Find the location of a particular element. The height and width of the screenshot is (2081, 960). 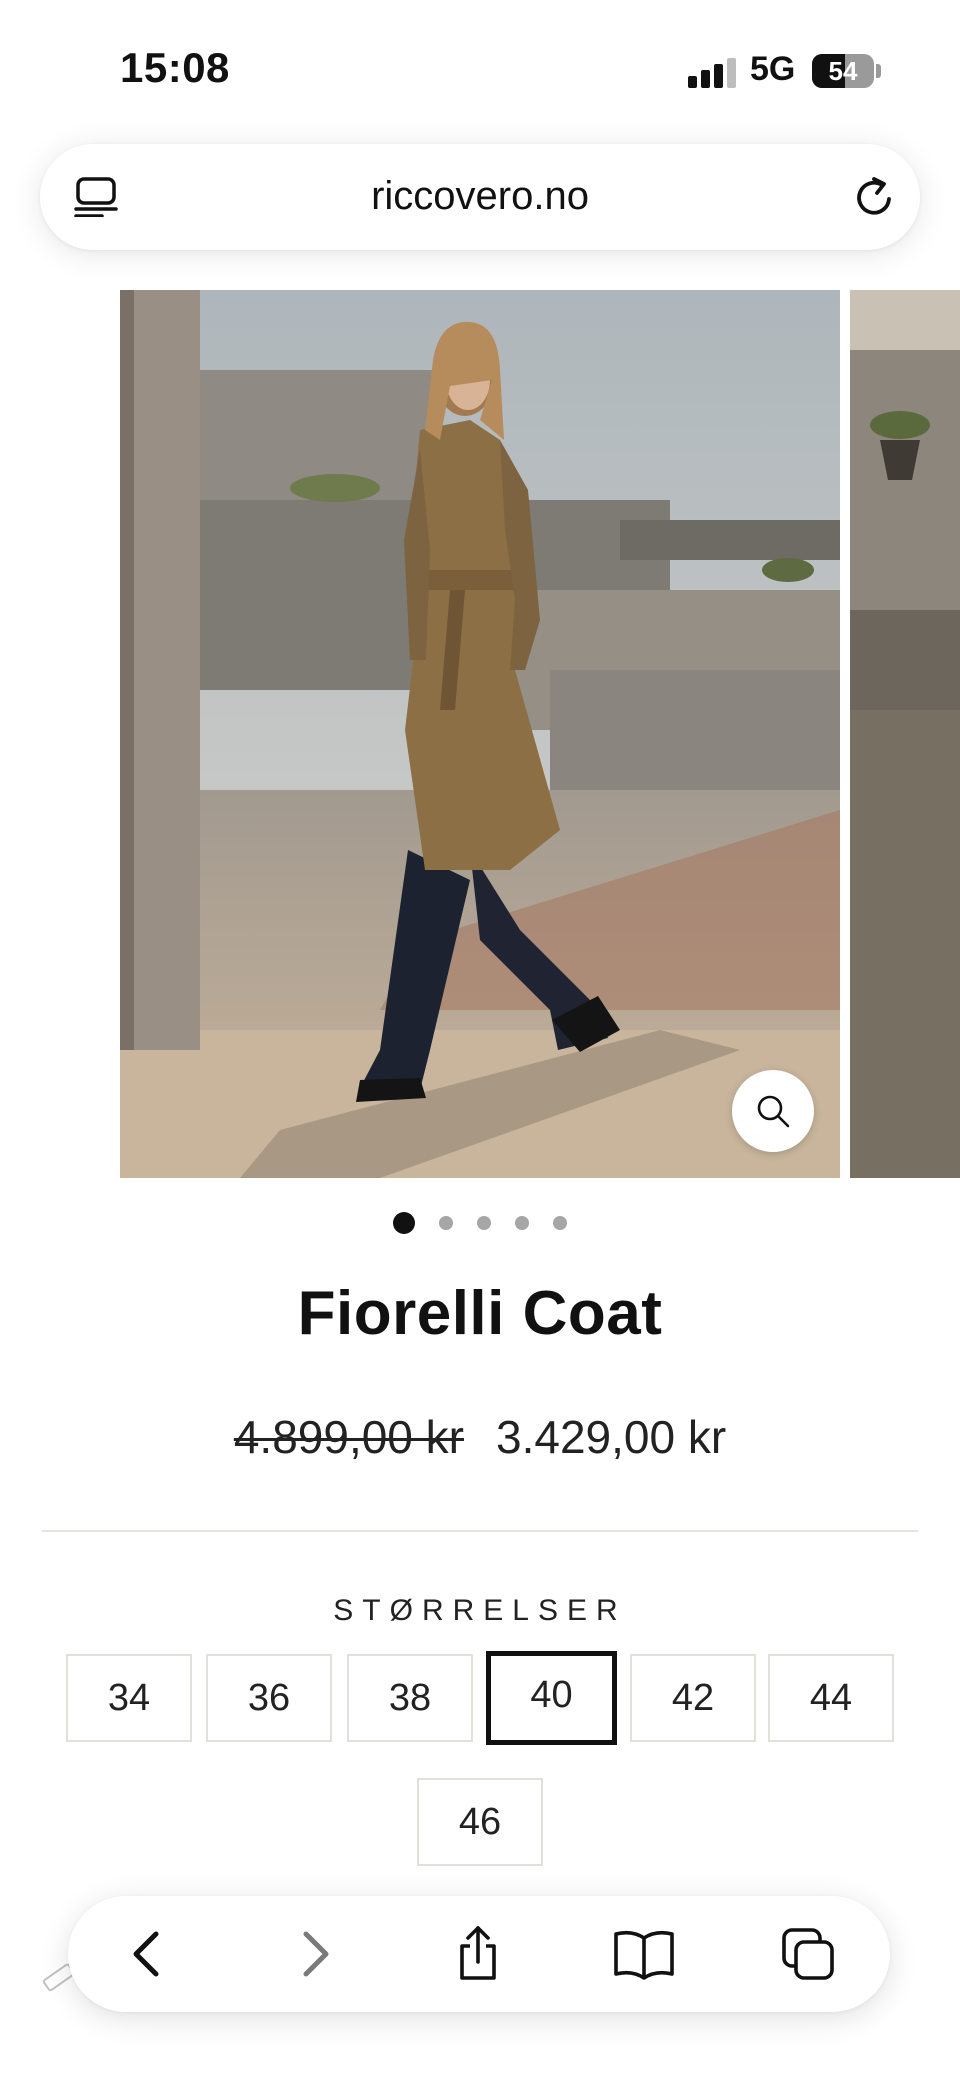

status-bar: 15:08 5G 54 is located at coordinates (480, 70).